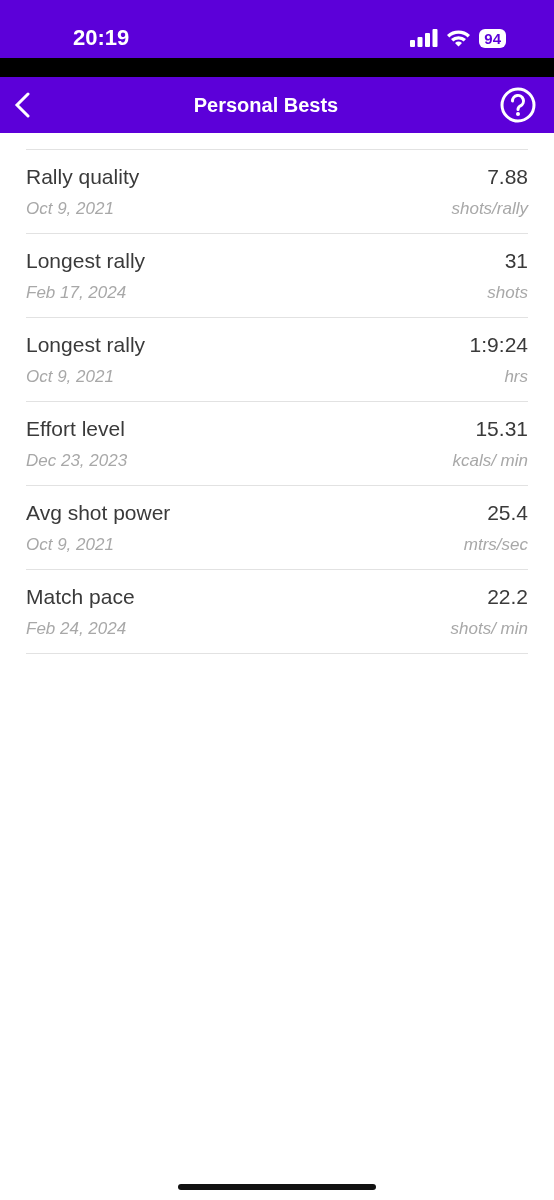  I want to click on record-value: 15.31, so click(501, 428).